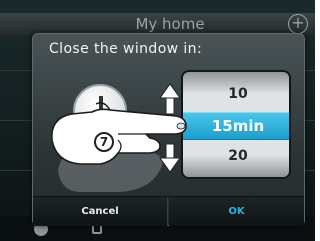 Image resolution: width=320 pixels, height=241 pixels. I want to click on clock-hand, so click(106, 113).